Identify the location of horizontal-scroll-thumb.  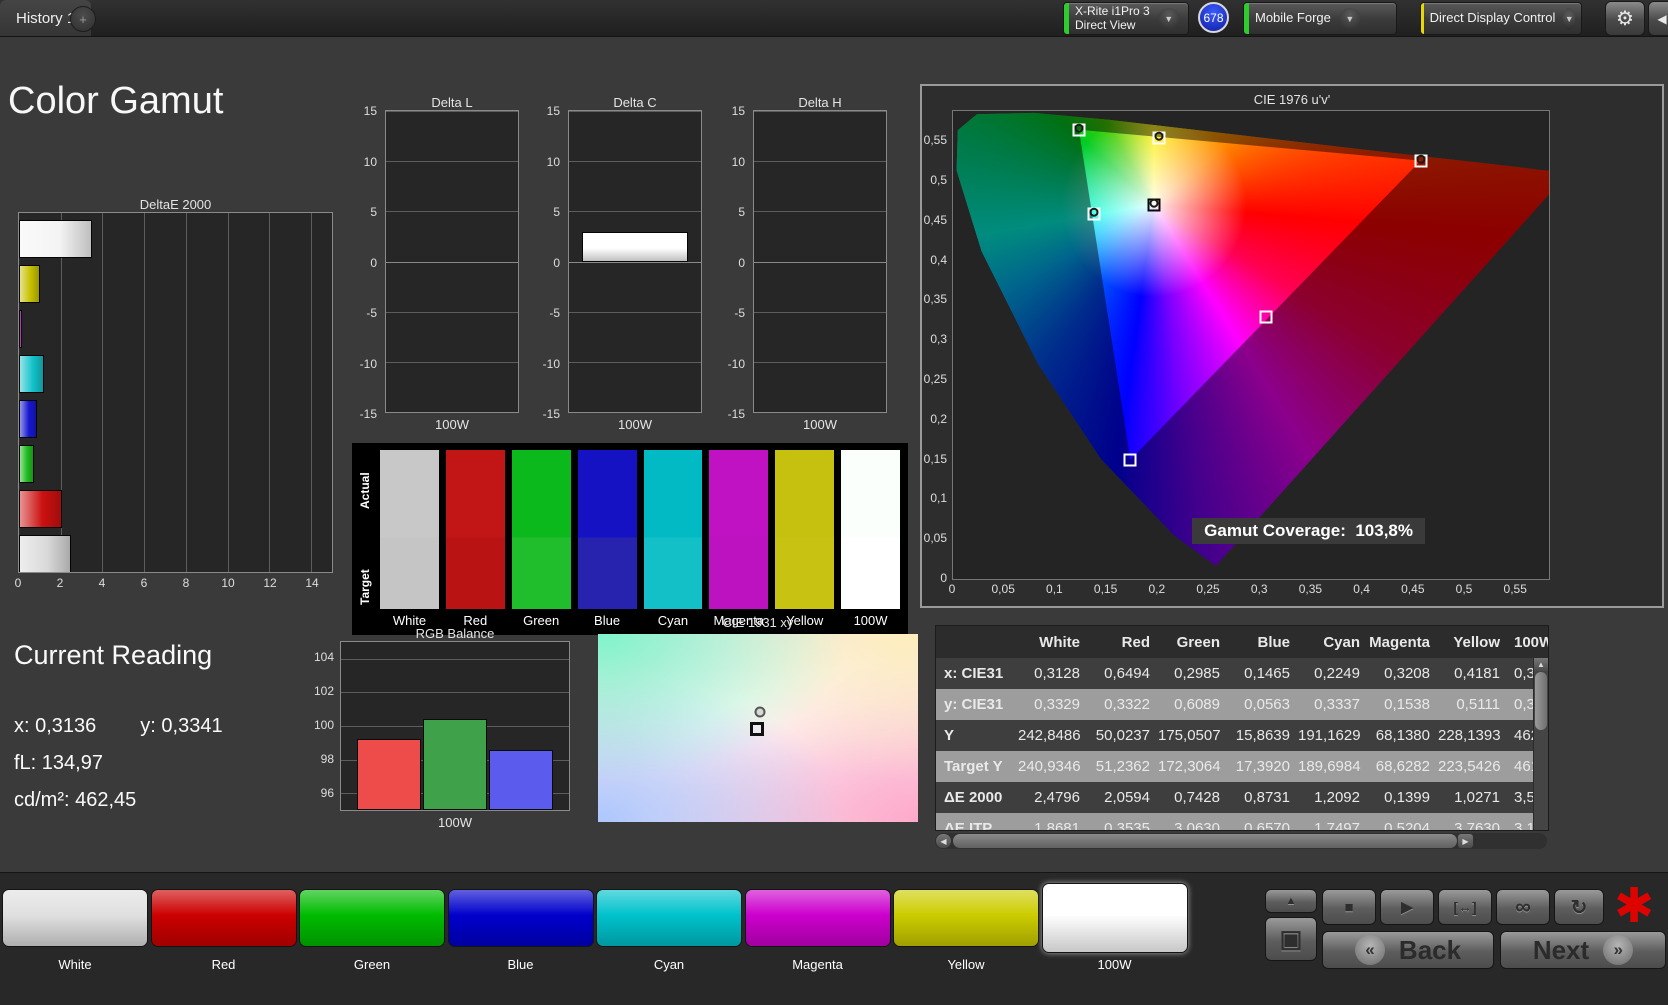
(1205, 841).